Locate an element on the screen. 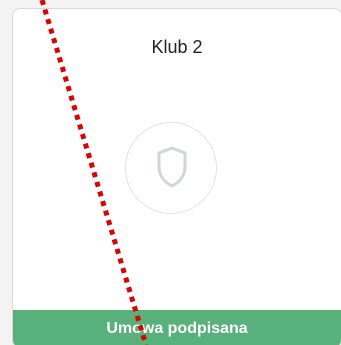 The image size is (341, 345). shield-icon is located at coordinates (172, 167).